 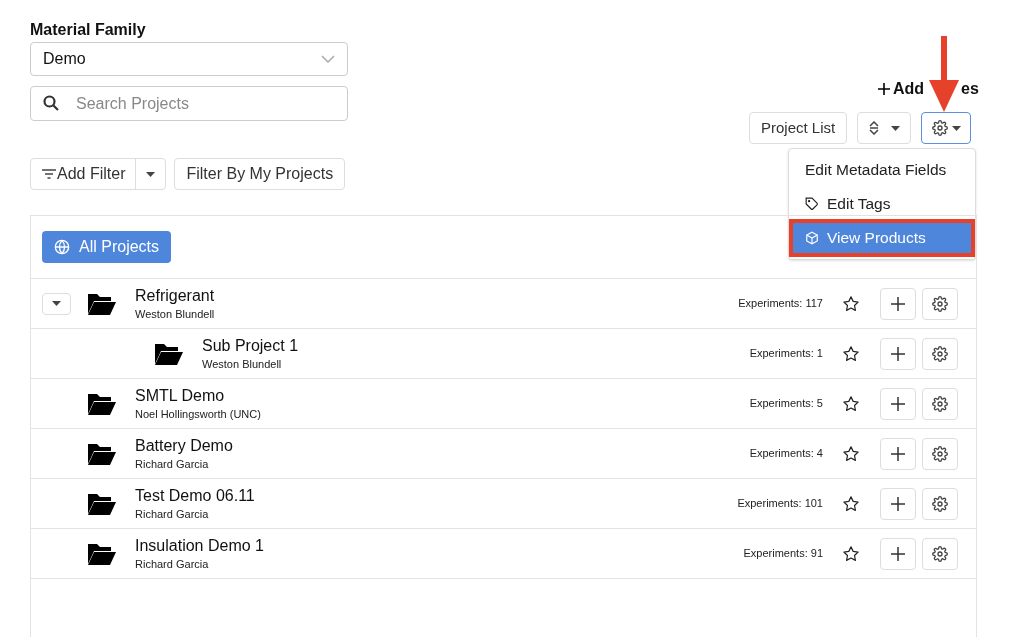 I want to click on cube-icon, so click(x=812, y=238).